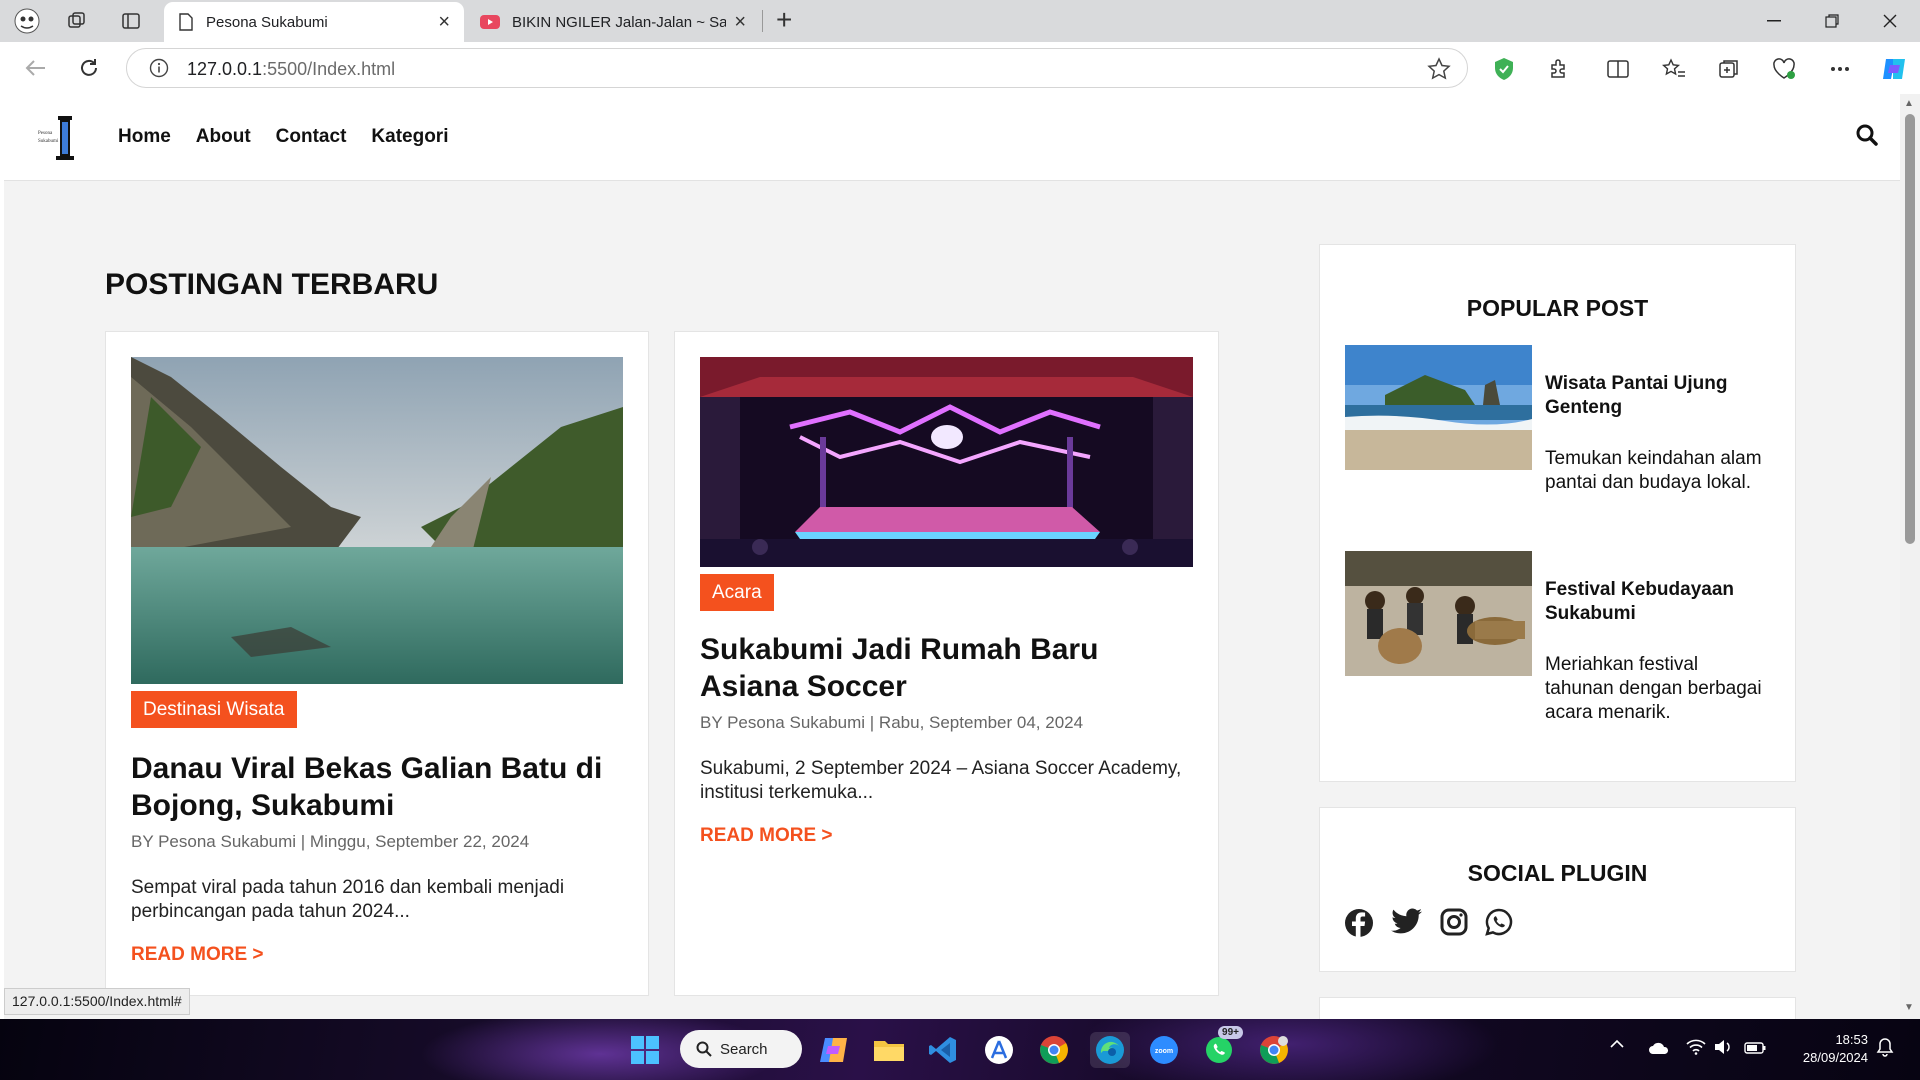  Describe the element at coordinates (45, 133) in the screenshot. I see `svg-text: Pesona` at that location.